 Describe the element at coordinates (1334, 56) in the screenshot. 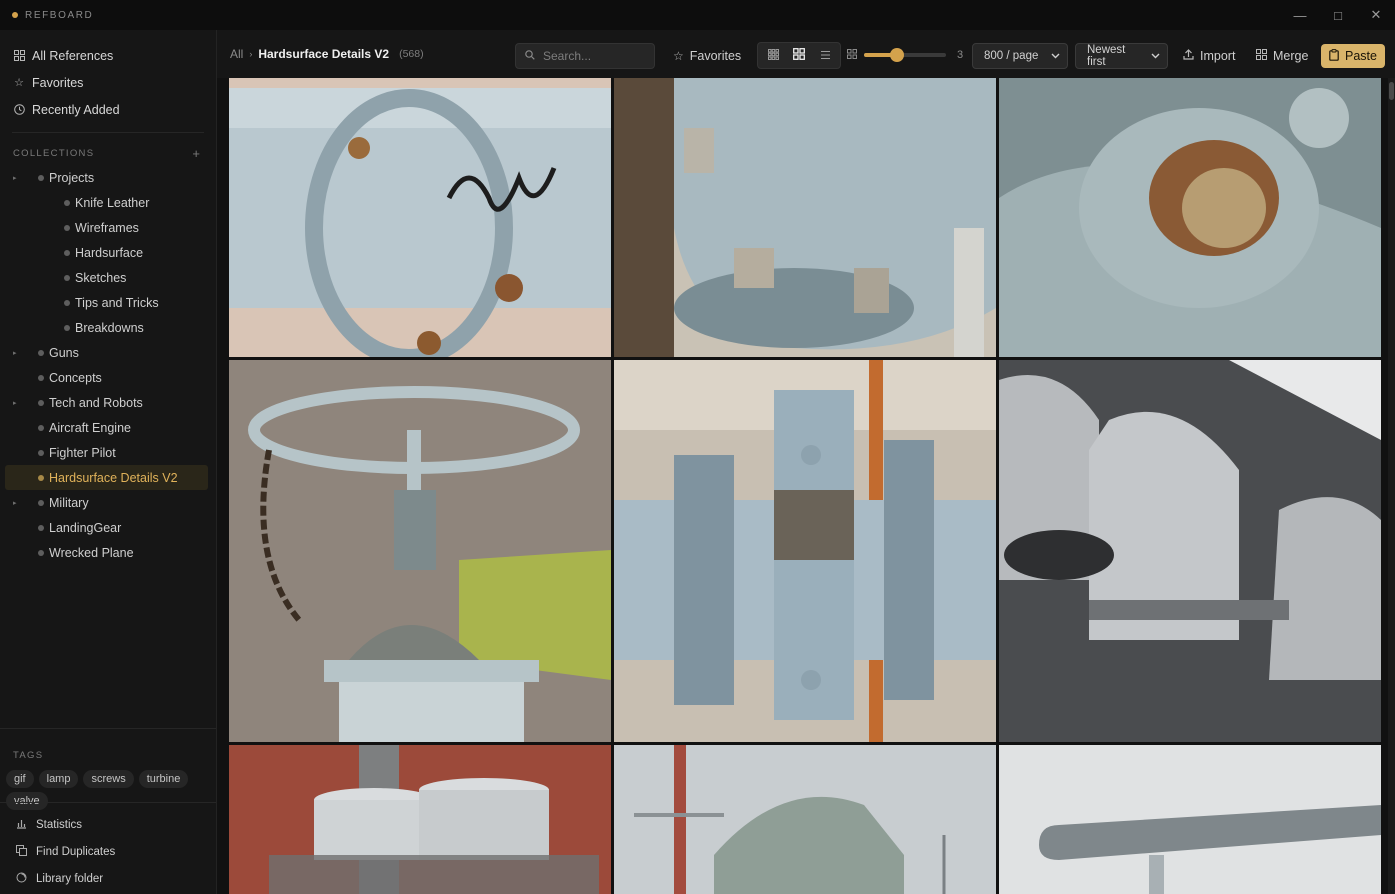

I see `clipboard-icon` at that location.